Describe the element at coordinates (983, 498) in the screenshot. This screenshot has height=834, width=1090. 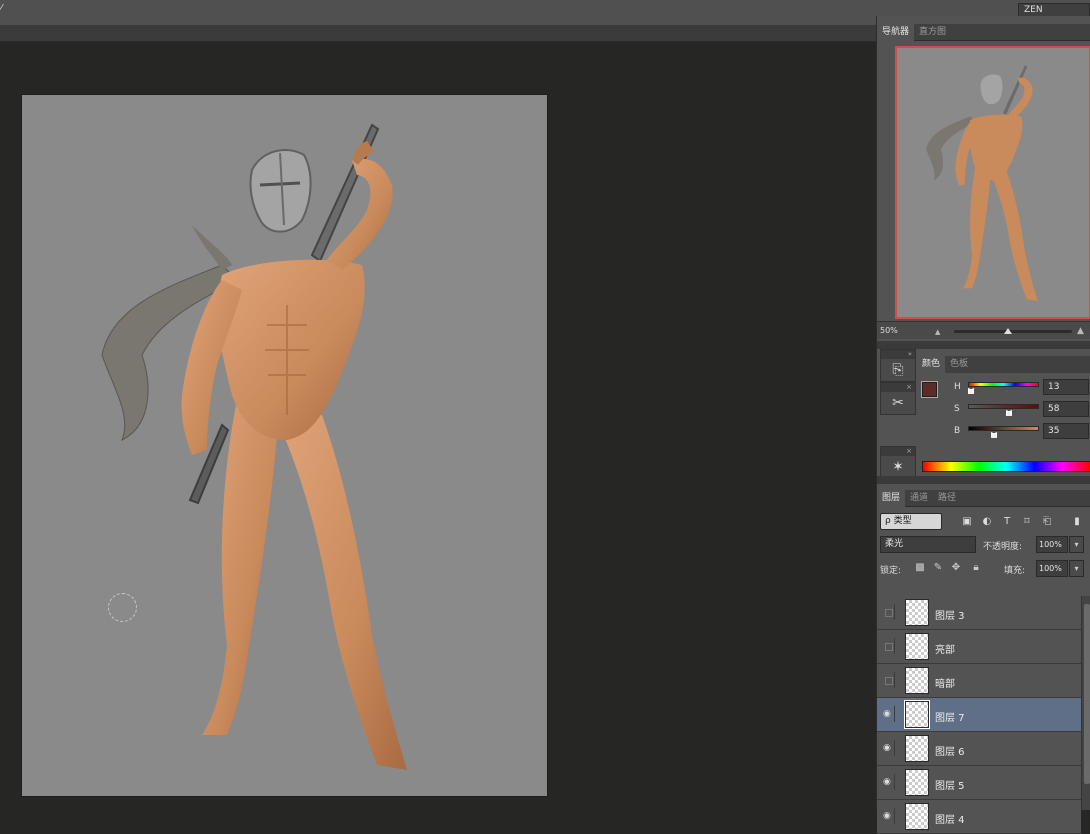
I see `layers-tabs: 图层 通道 路径` at that location.